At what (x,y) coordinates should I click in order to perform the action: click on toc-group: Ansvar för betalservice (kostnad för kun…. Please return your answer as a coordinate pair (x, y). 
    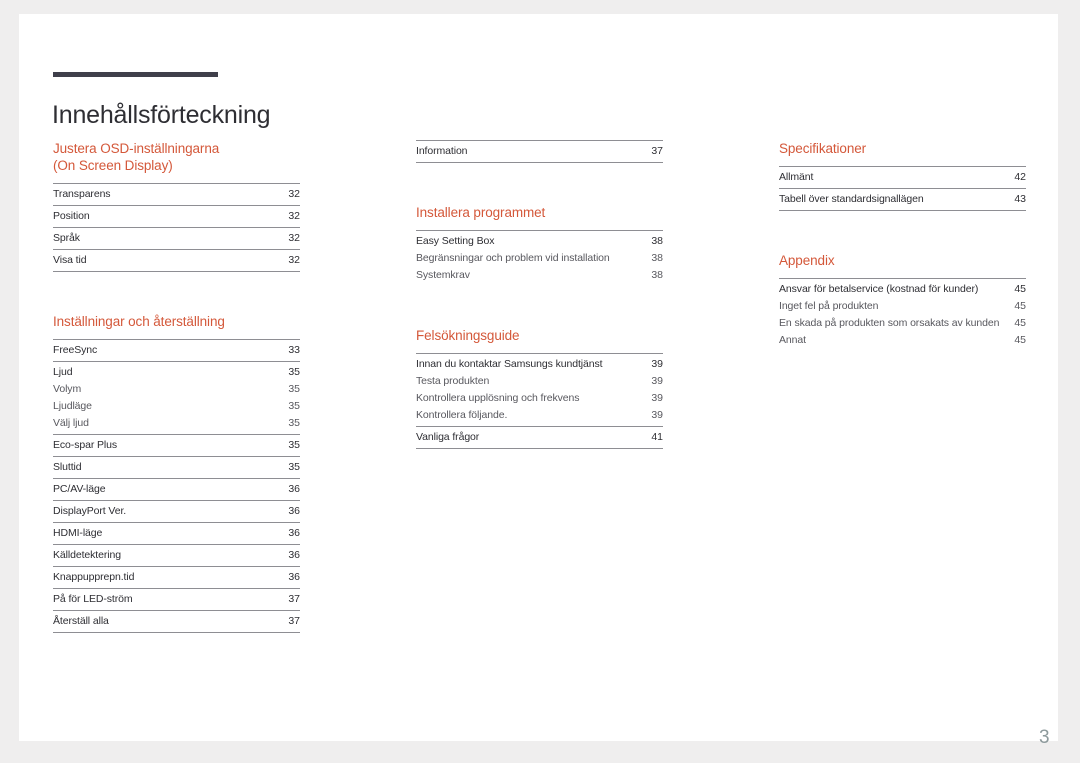
    Looking at the image, I should click on (902, 314).